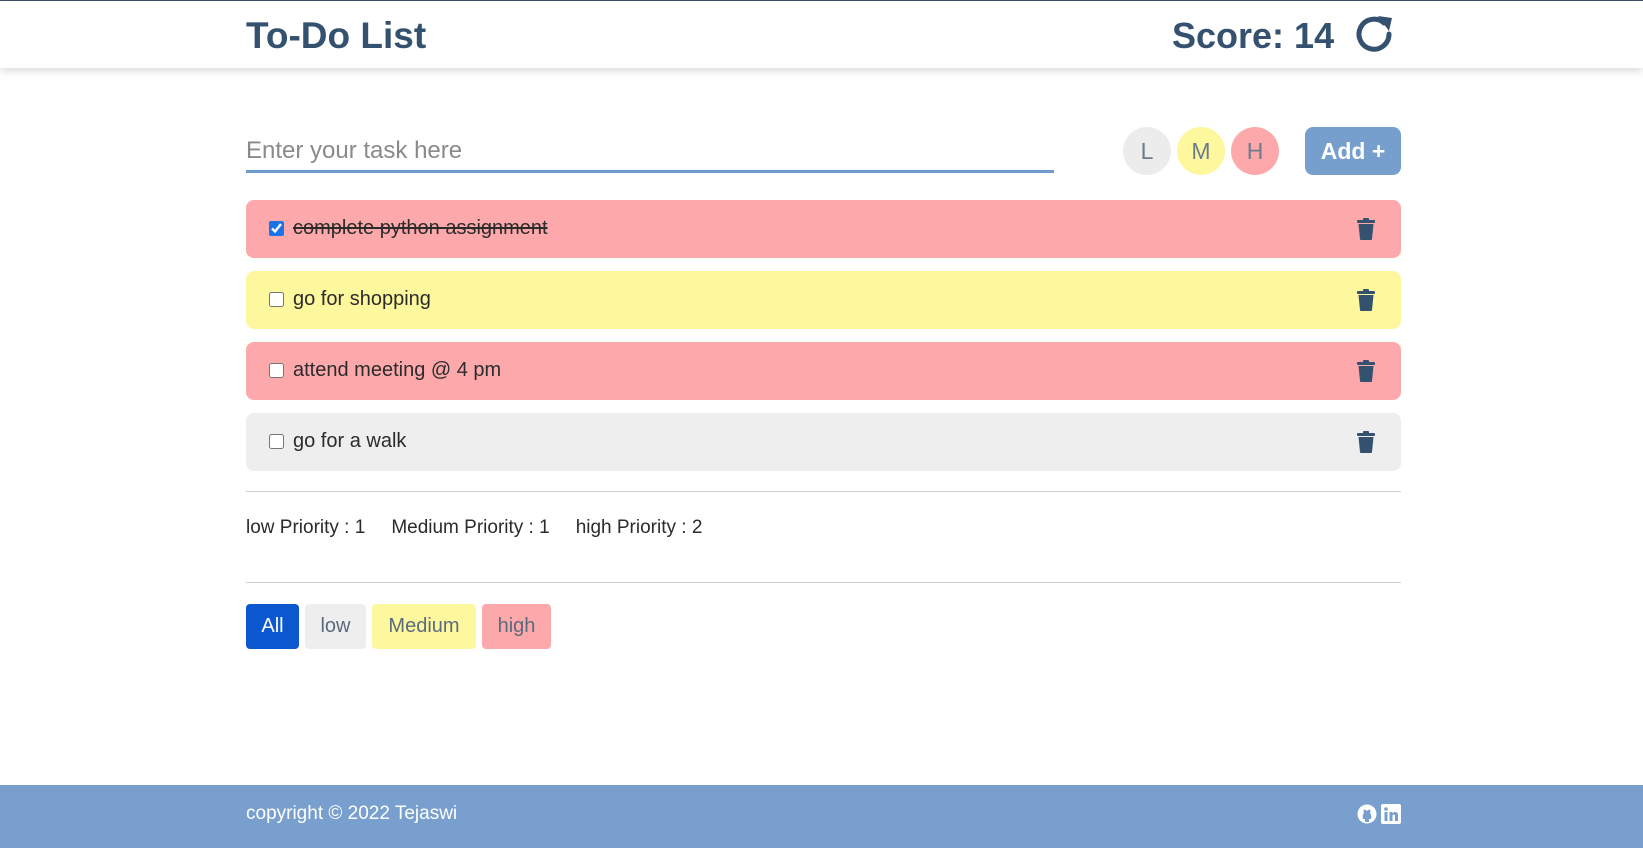 This screenshot has height=848, width=1643. What do you see at coordinates (1367, 814) in the screenshot?
I see `github-icon` at bounding box center [1367, 814].